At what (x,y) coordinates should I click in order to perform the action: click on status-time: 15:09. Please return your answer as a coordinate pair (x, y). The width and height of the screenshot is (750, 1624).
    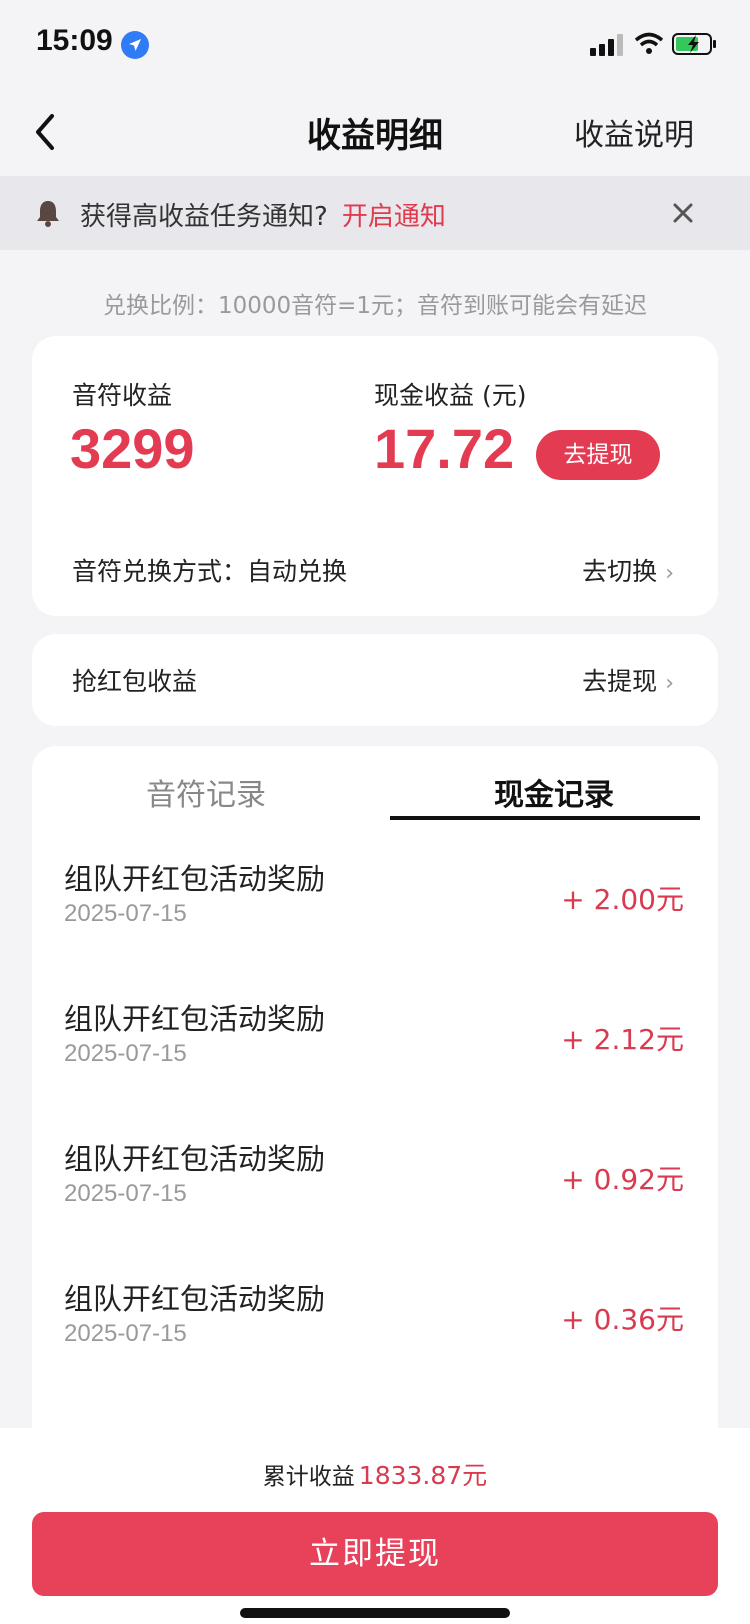
    Looking at the image, I should click on (74, 40).